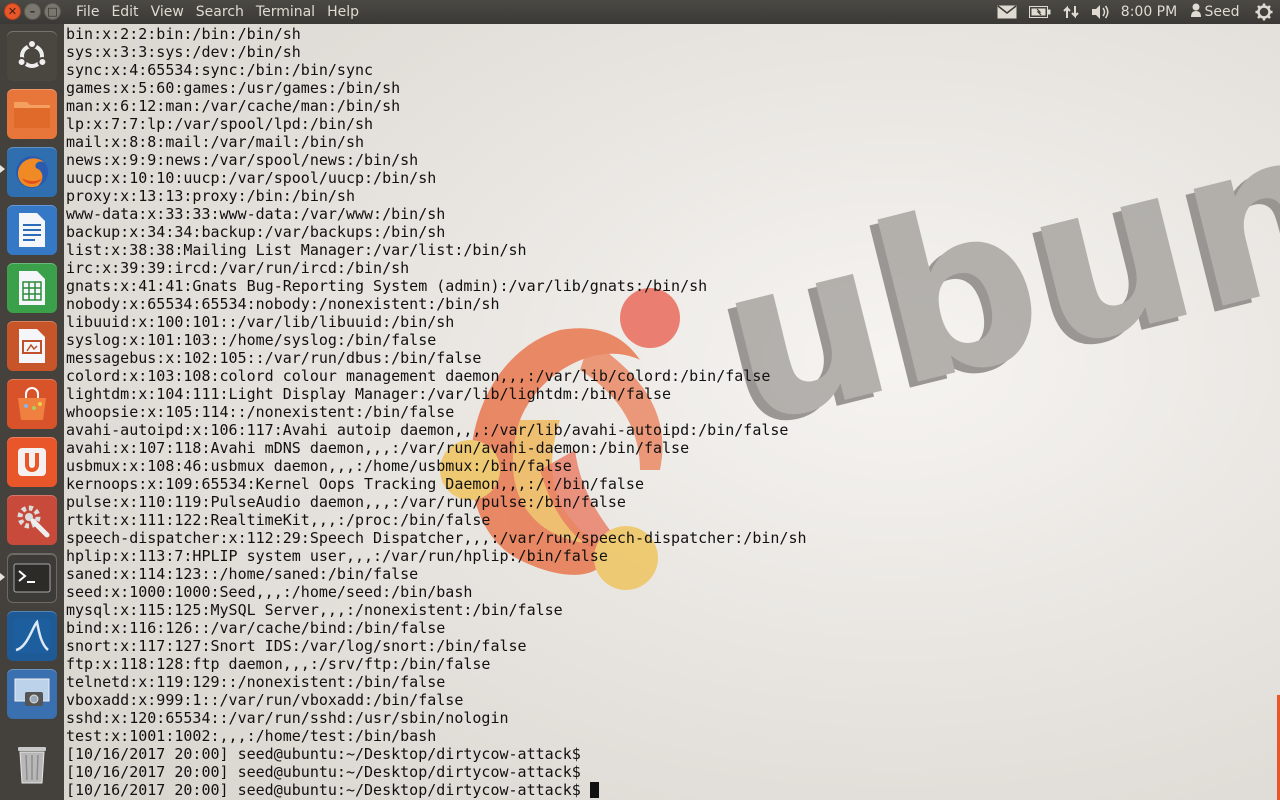 The width and height of the screenshot is (1280, 800). What do you see at coordinates (220, 124) in the screenshot?
I see `terminal-line: lp:x:7:7:lp:/var/spool/lpd:/bin/sh` at bounding box center [220, 124].